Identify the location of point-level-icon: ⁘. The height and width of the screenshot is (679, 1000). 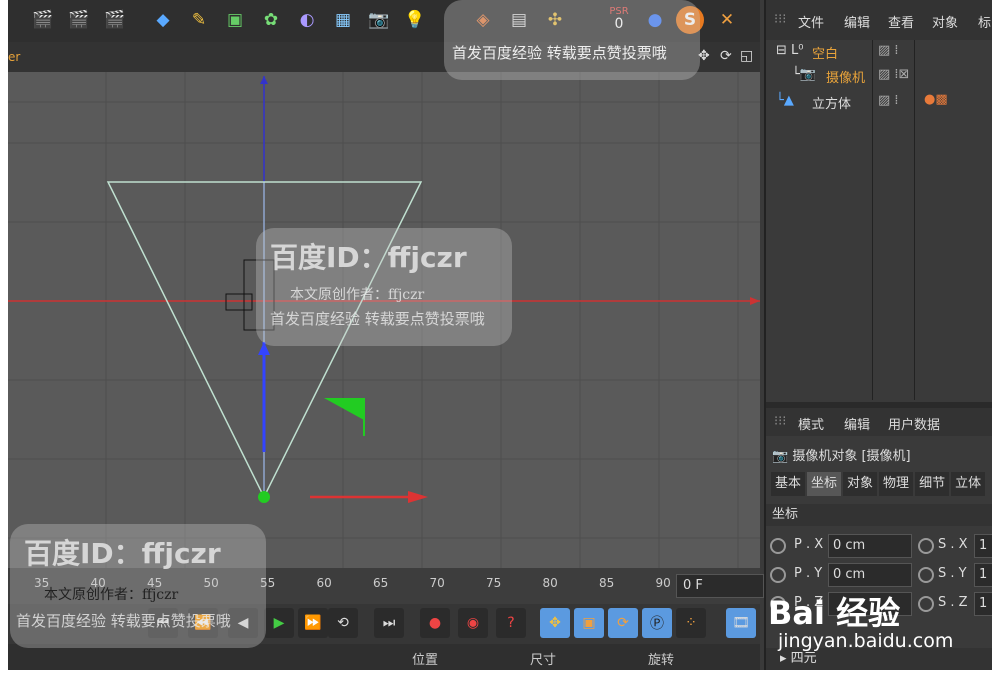
(691, 623).